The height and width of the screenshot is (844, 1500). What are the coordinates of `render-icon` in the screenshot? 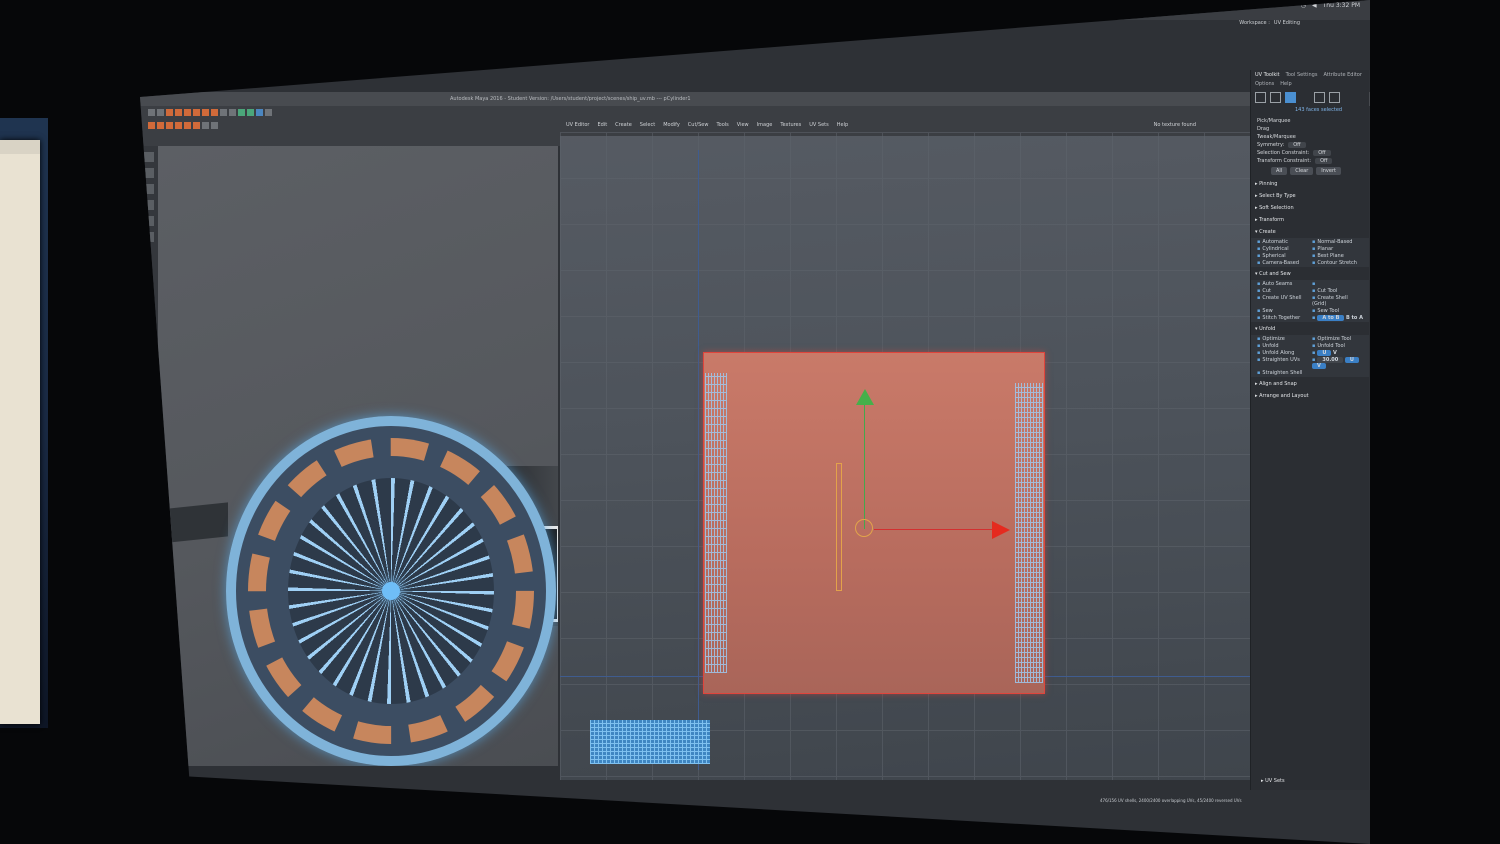 It's located at (232, 112).